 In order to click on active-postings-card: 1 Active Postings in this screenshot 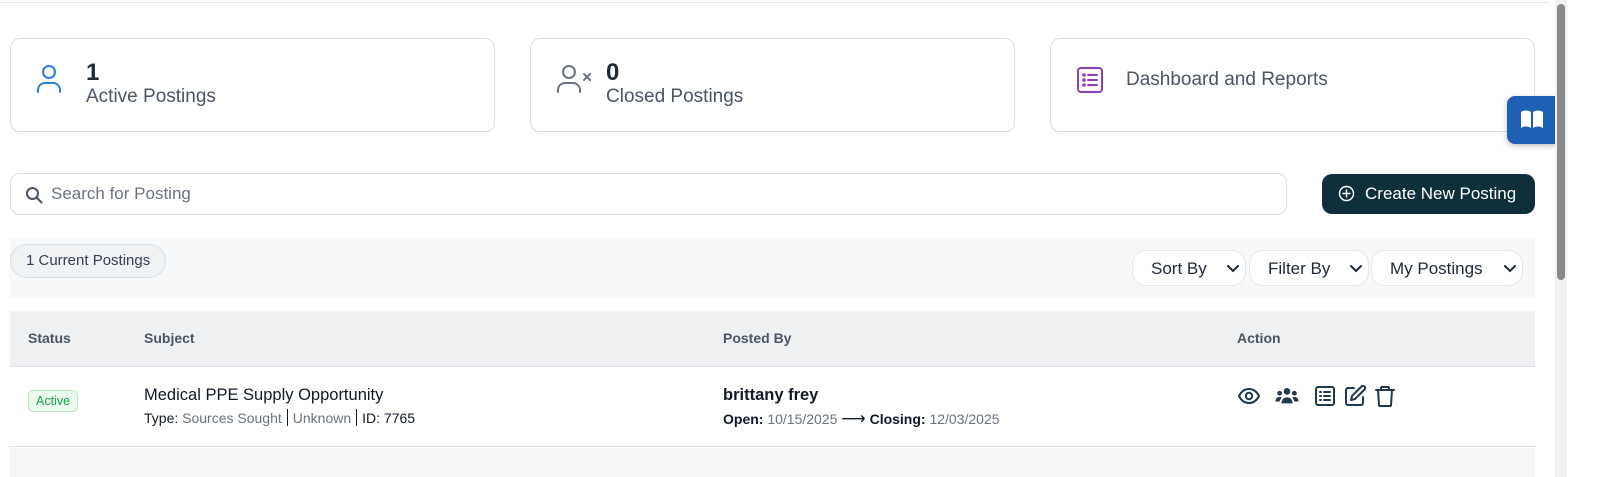, I will do `click(252, 85)`.